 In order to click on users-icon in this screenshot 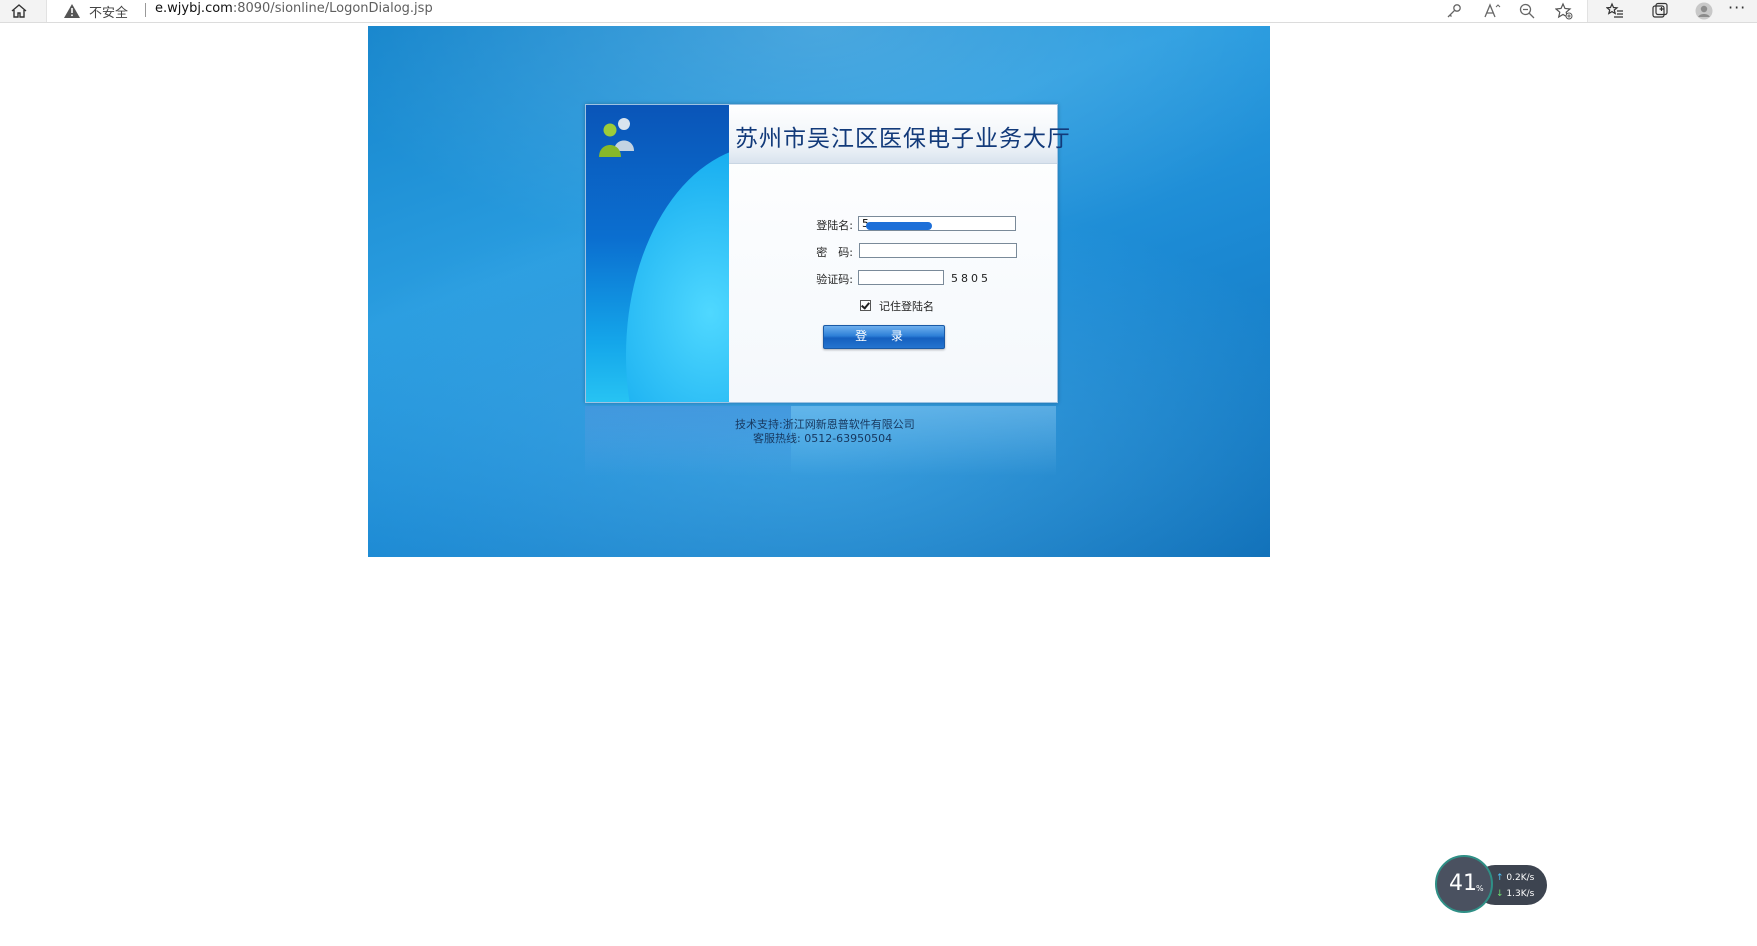, I will do `click(616, 136)`.